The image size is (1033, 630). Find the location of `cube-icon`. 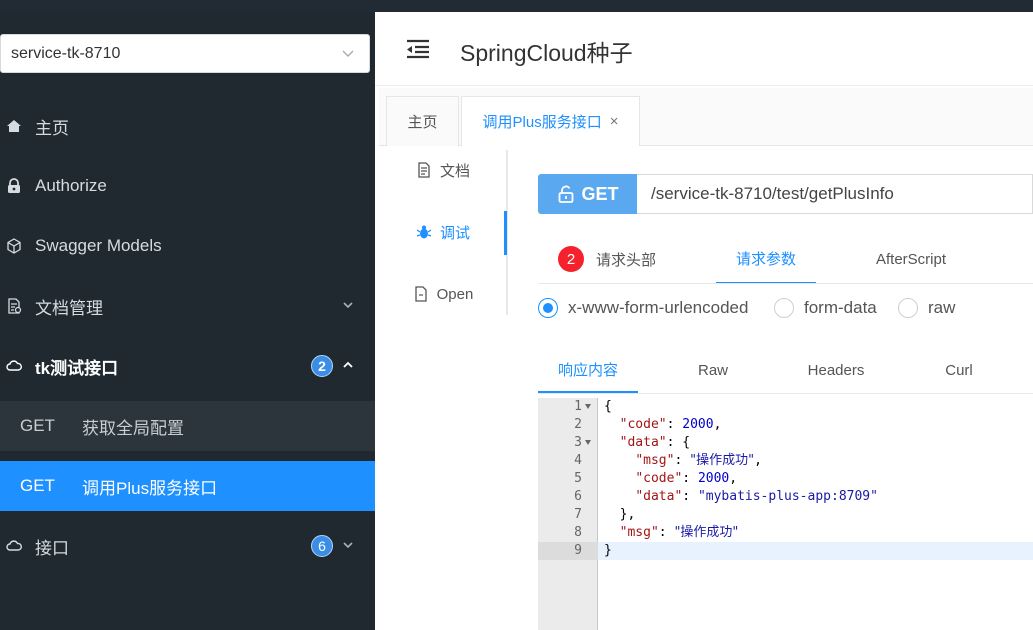

cube-icon is located at coordinates (14, 246).